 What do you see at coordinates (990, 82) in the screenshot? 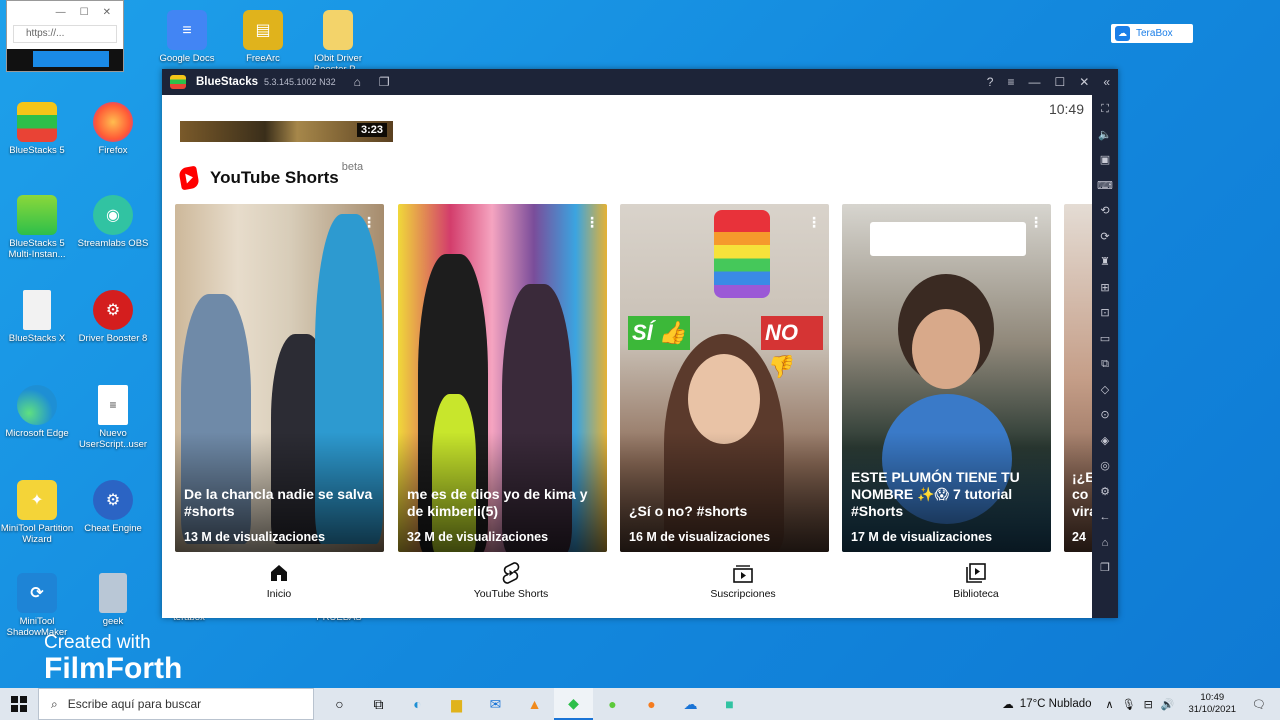
I see `help-icon: ?` at bounding box center [990, 82].